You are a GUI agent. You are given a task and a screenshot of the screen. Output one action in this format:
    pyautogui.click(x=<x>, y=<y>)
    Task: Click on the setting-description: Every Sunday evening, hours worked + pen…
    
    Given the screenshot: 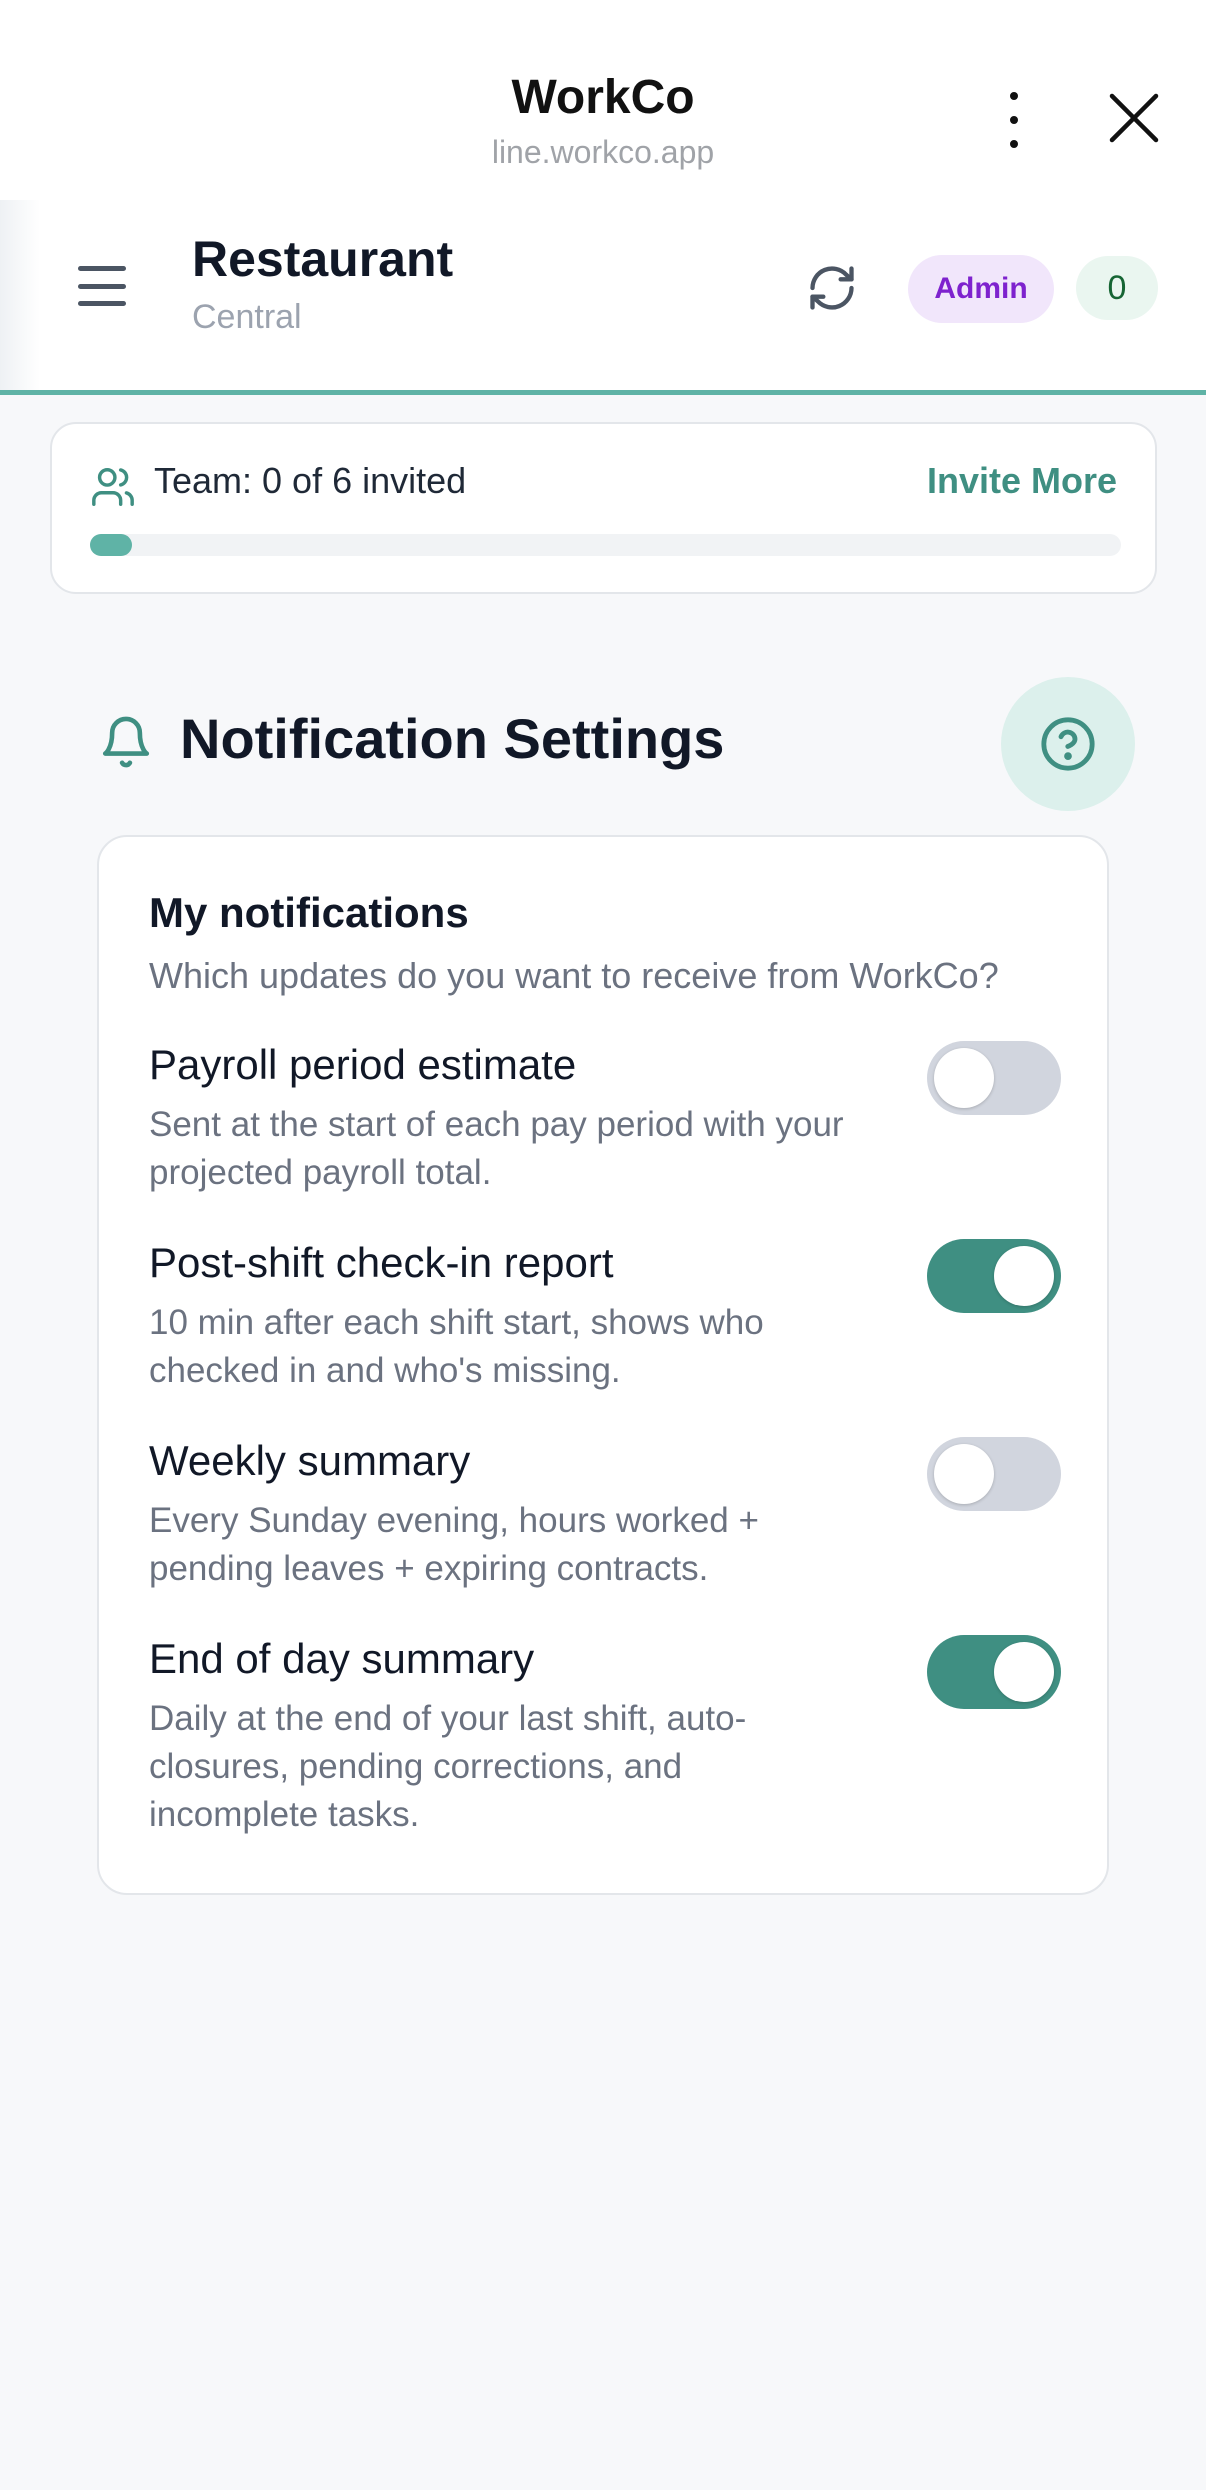 What is the action you would take?
    pyautogui.click(x=454, y=1544)
    